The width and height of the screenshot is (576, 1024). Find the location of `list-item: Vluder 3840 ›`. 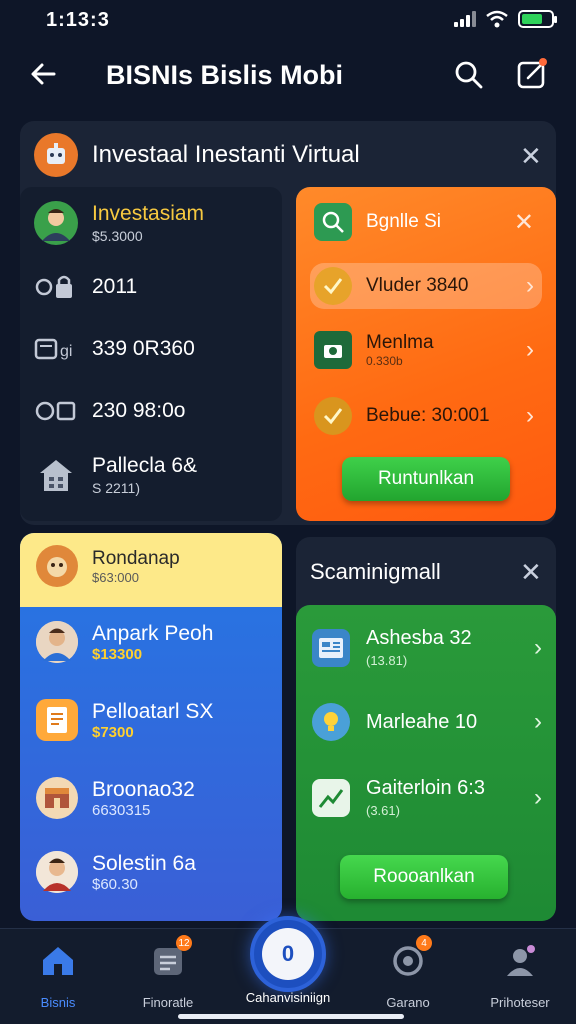

list-item: Vluder 3840 › is located at coordinates (426, 286).